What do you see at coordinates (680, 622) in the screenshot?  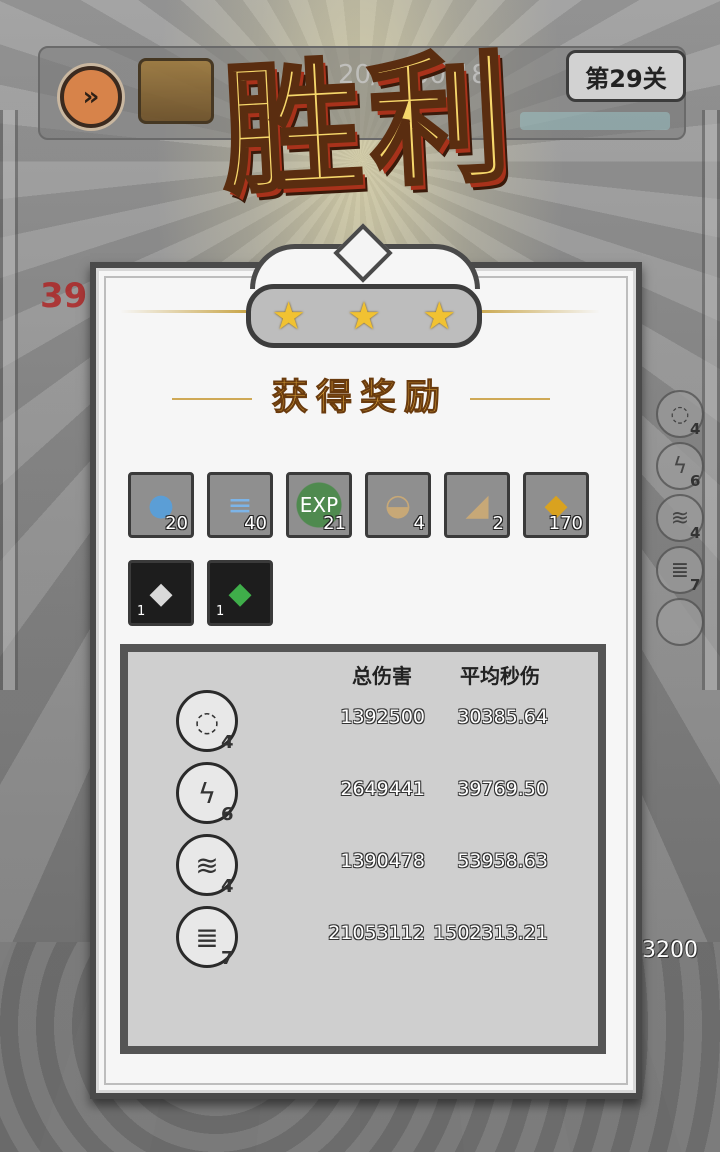 I see `empty-skill-slot-icon` at bounding box center [680, 622].